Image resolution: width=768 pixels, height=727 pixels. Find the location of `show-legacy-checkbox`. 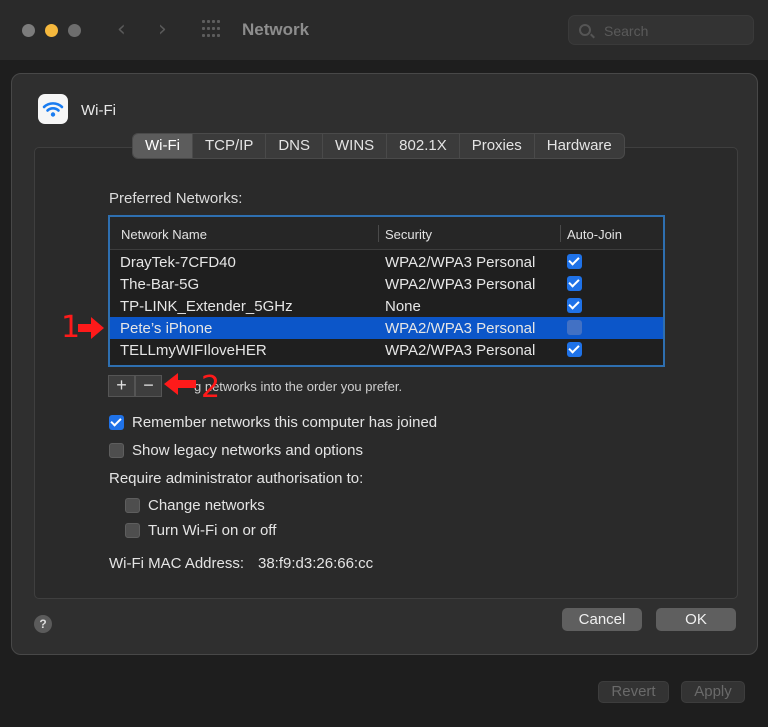

show-legacy-checkbox is located at coordinates (116, 450).